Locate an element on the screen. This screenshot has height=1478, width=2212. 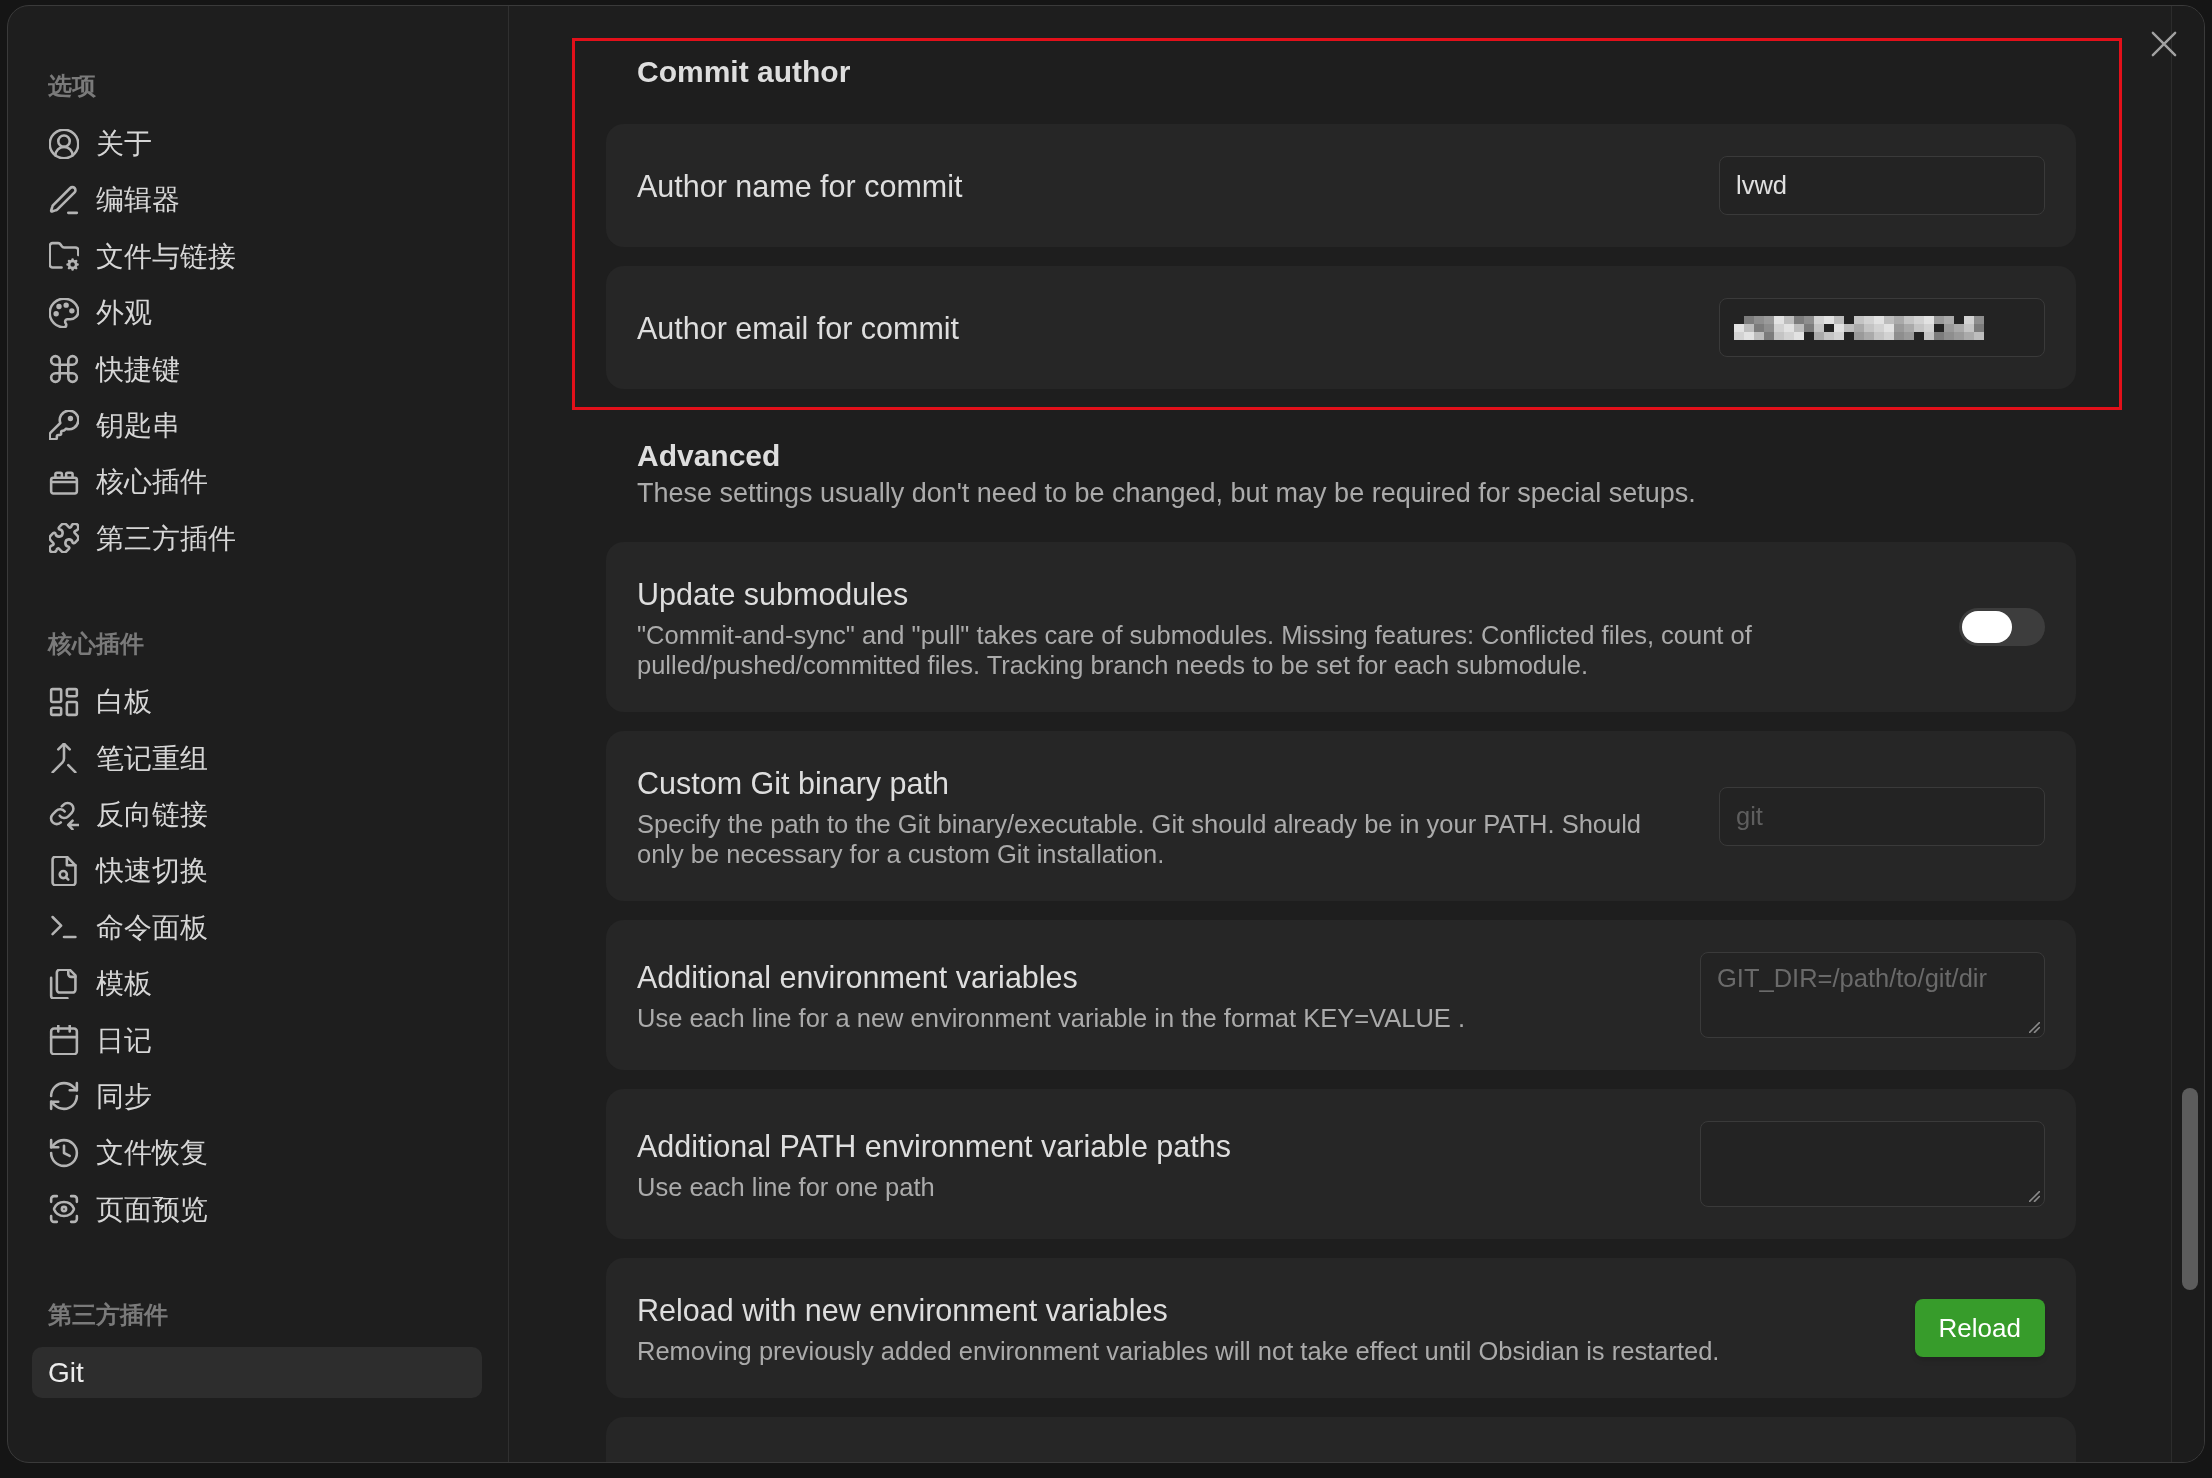
setting-description: Removing previously added environment variables will not take effect until Obsidian is restarted. is located at coordinates (1179, 1351).